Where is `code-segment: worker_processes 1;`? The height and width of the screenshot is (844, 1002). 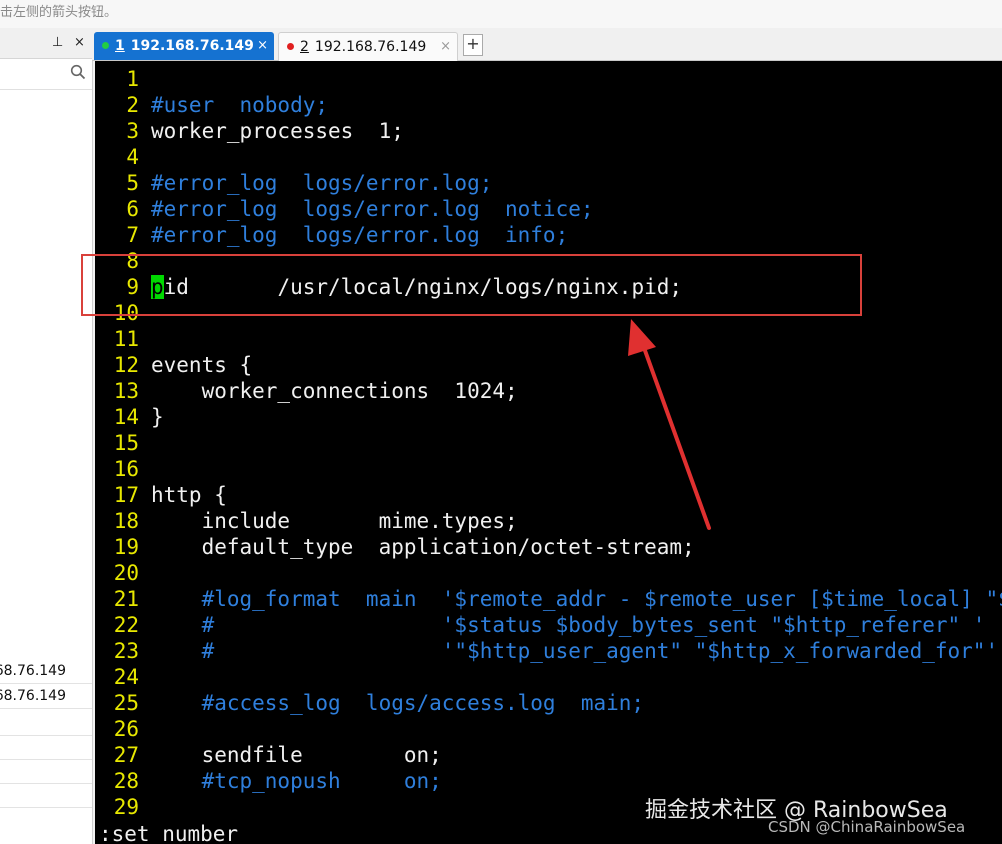 code-segment: worker_processes 1; is located at coordinates (277, 131).